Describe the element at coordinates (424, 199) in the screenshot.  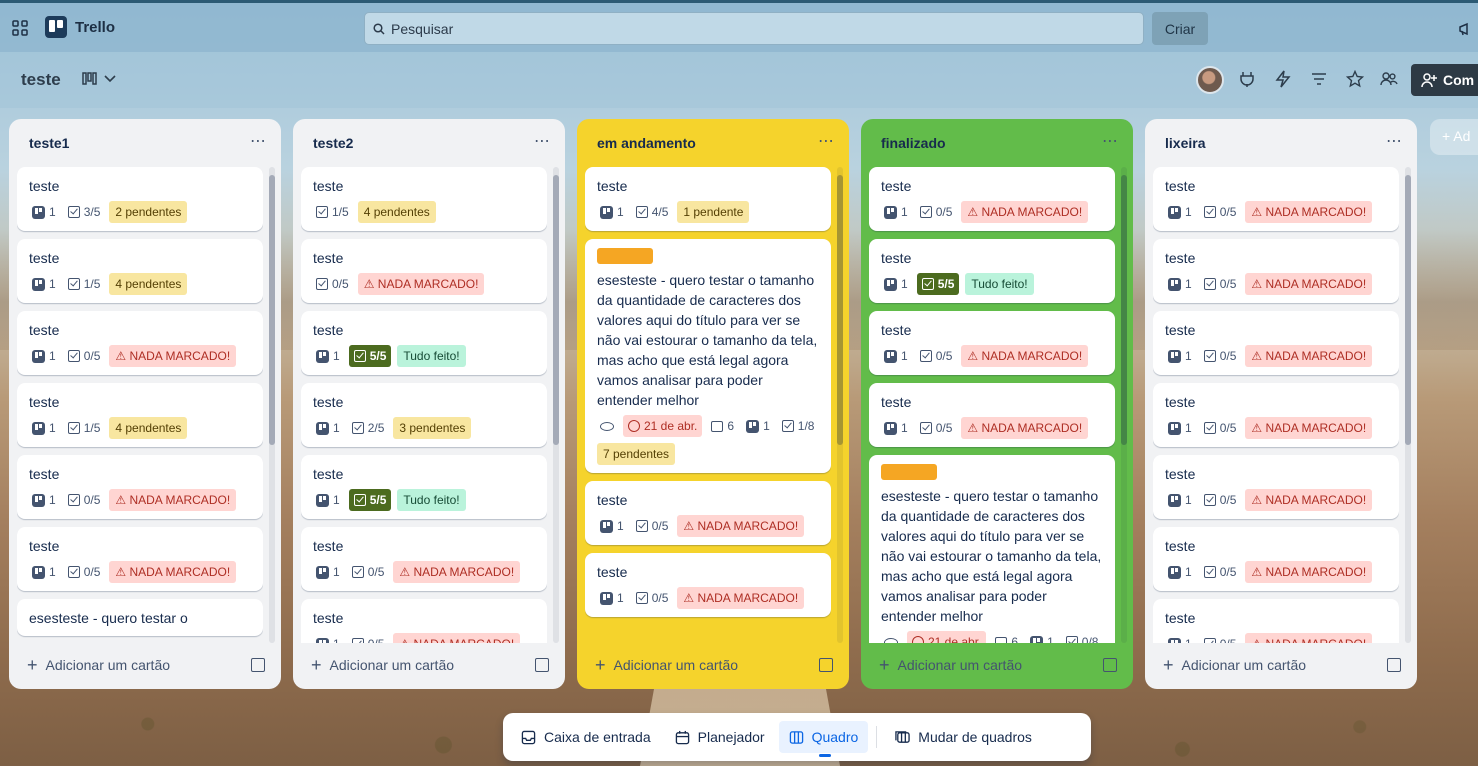
I see `card: teste 1/5 4 pendentes` at that location.